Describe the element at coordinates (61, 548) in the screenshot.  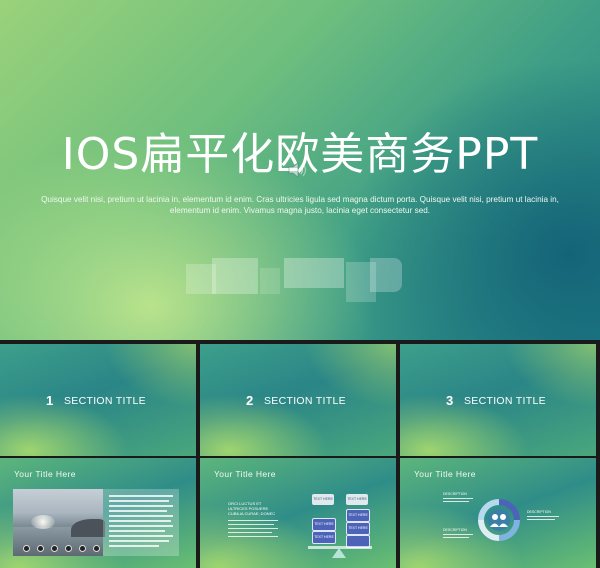
I see `playback-controls` at that location.